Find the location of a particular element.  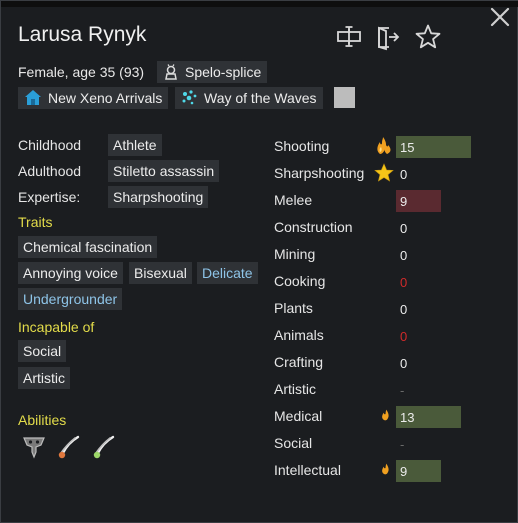

claw-red-ability-icon is located at coordinates (69, 447).